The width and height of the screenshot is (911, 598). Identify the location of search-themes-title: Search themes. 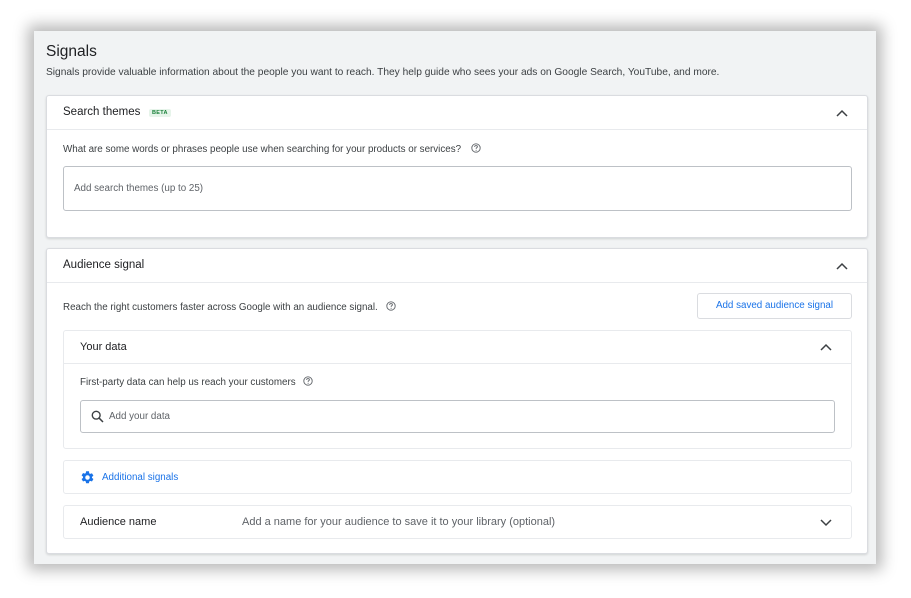
(102, 112).